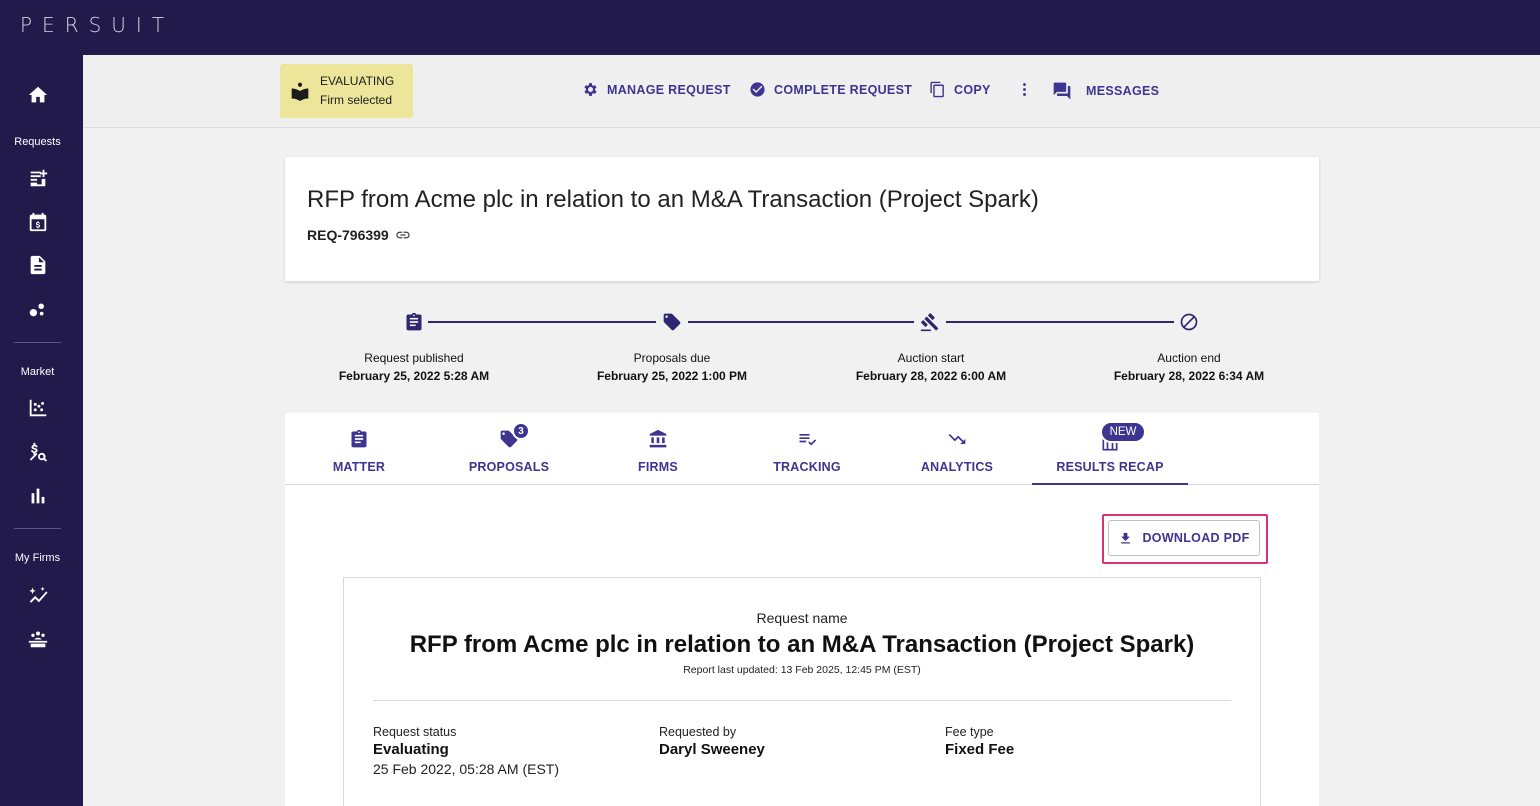 Image resolution: width=1540 pixels, height=806 pixels. What do you see at coordinates (931, 358) in the screenshot?
I see `timeline-step-label: Auction start` at bounding box center [931, 358].